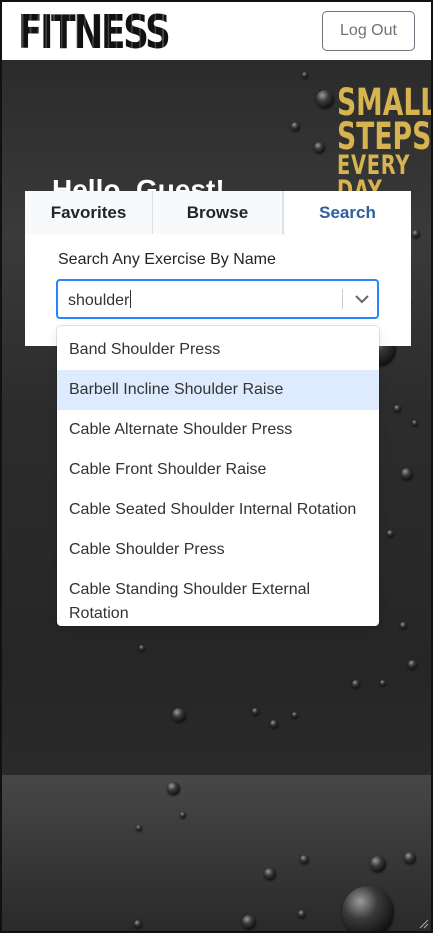 This screenshot has width=433, height=933. Describe the element at coordinates (89, 212) in the screenshot. I see `tab-favorites: Favorites` at that location.